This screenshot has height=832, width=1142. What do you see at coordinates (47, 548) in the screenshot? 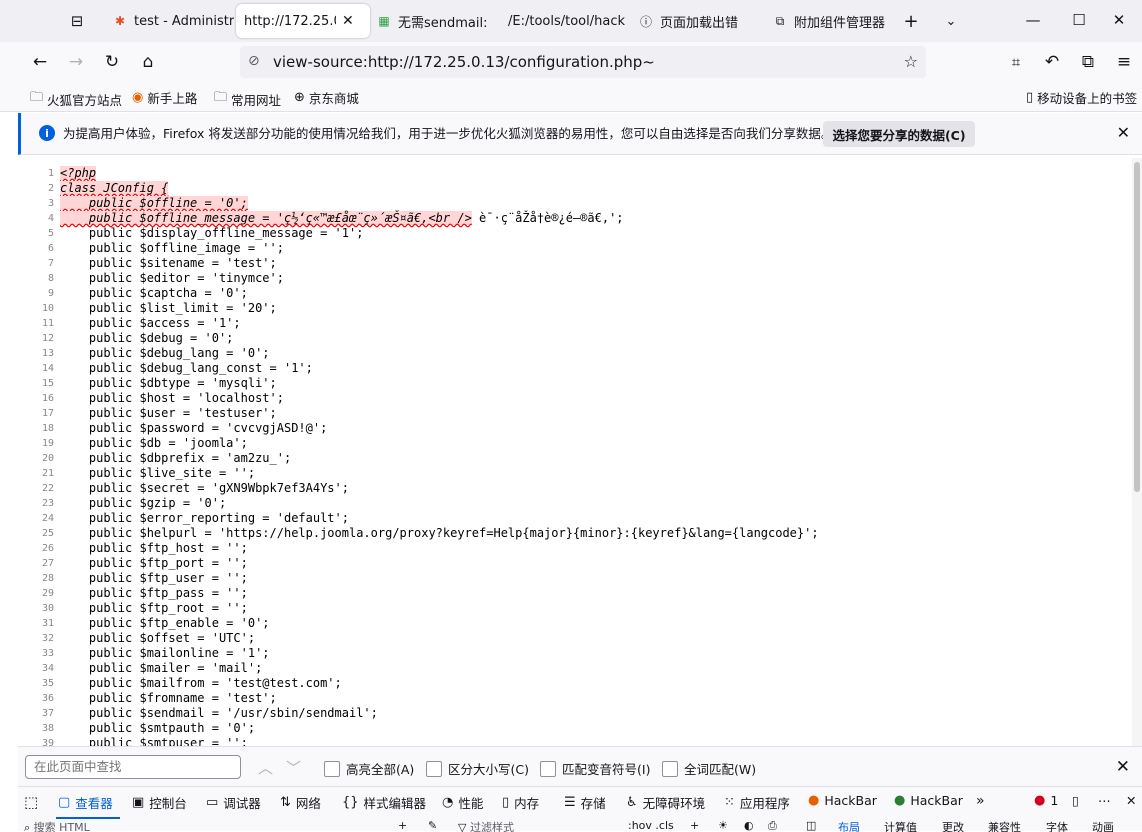
I see `line-number: 26` at bounding box center [47, 548].